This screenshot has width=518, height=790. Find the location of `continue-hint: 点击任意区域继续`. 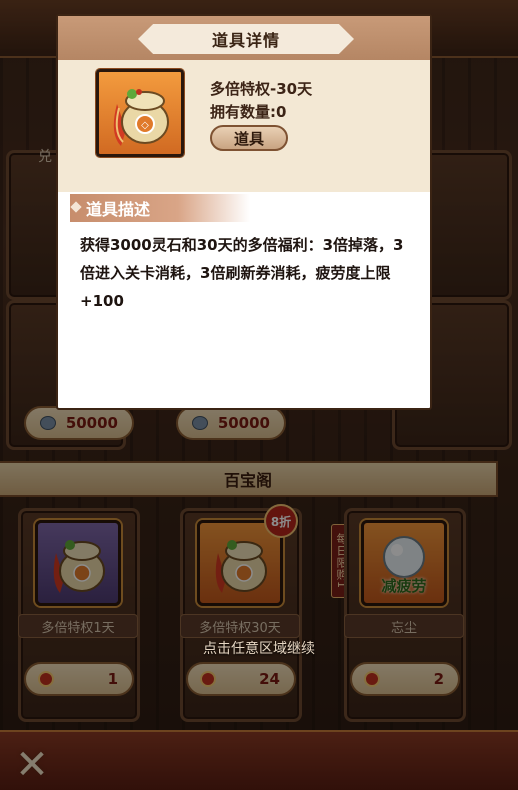

continue-hint: 点击任意区域继续 is located at coordinates (259, 649).